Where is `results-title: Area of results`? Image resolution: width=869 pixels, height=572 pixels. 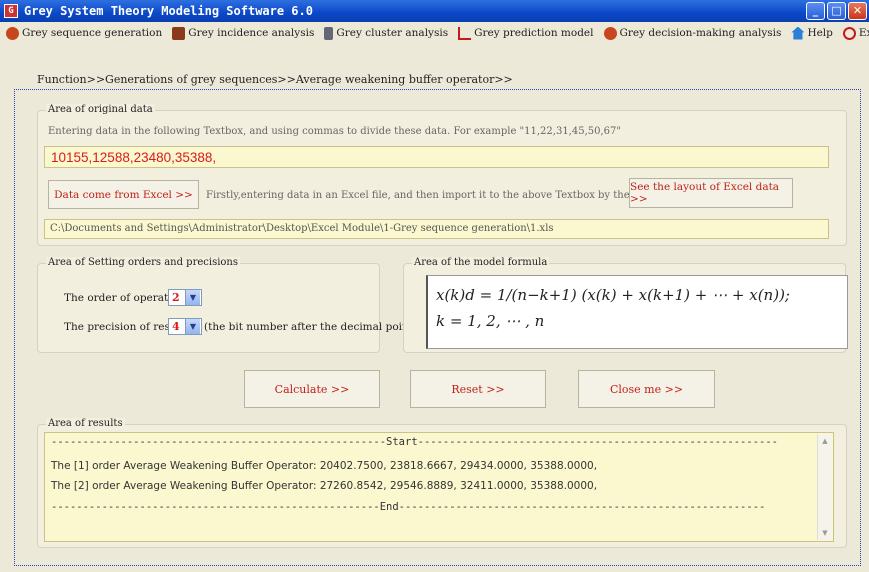 results-title: Area of results is located at coordinates (85, 423).